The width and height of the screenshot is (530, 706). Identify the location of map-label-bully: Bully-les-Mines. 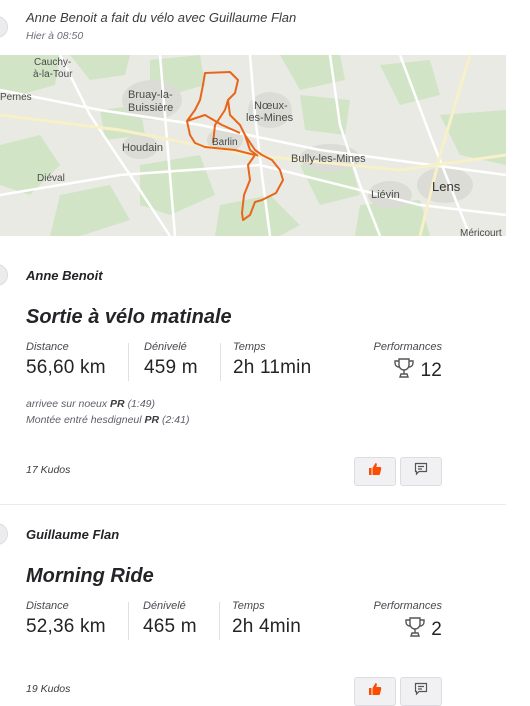
(328, 159).